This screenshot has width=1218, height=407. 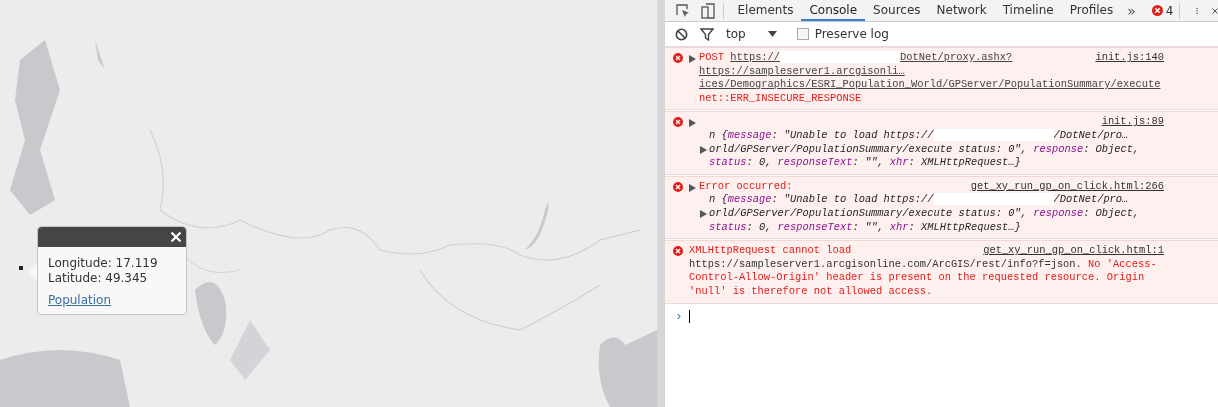 What do you see at coordinates (1131, 10) in the screenshot?
I see `more-tabs-button: »` at bounding box center [1131, 10].